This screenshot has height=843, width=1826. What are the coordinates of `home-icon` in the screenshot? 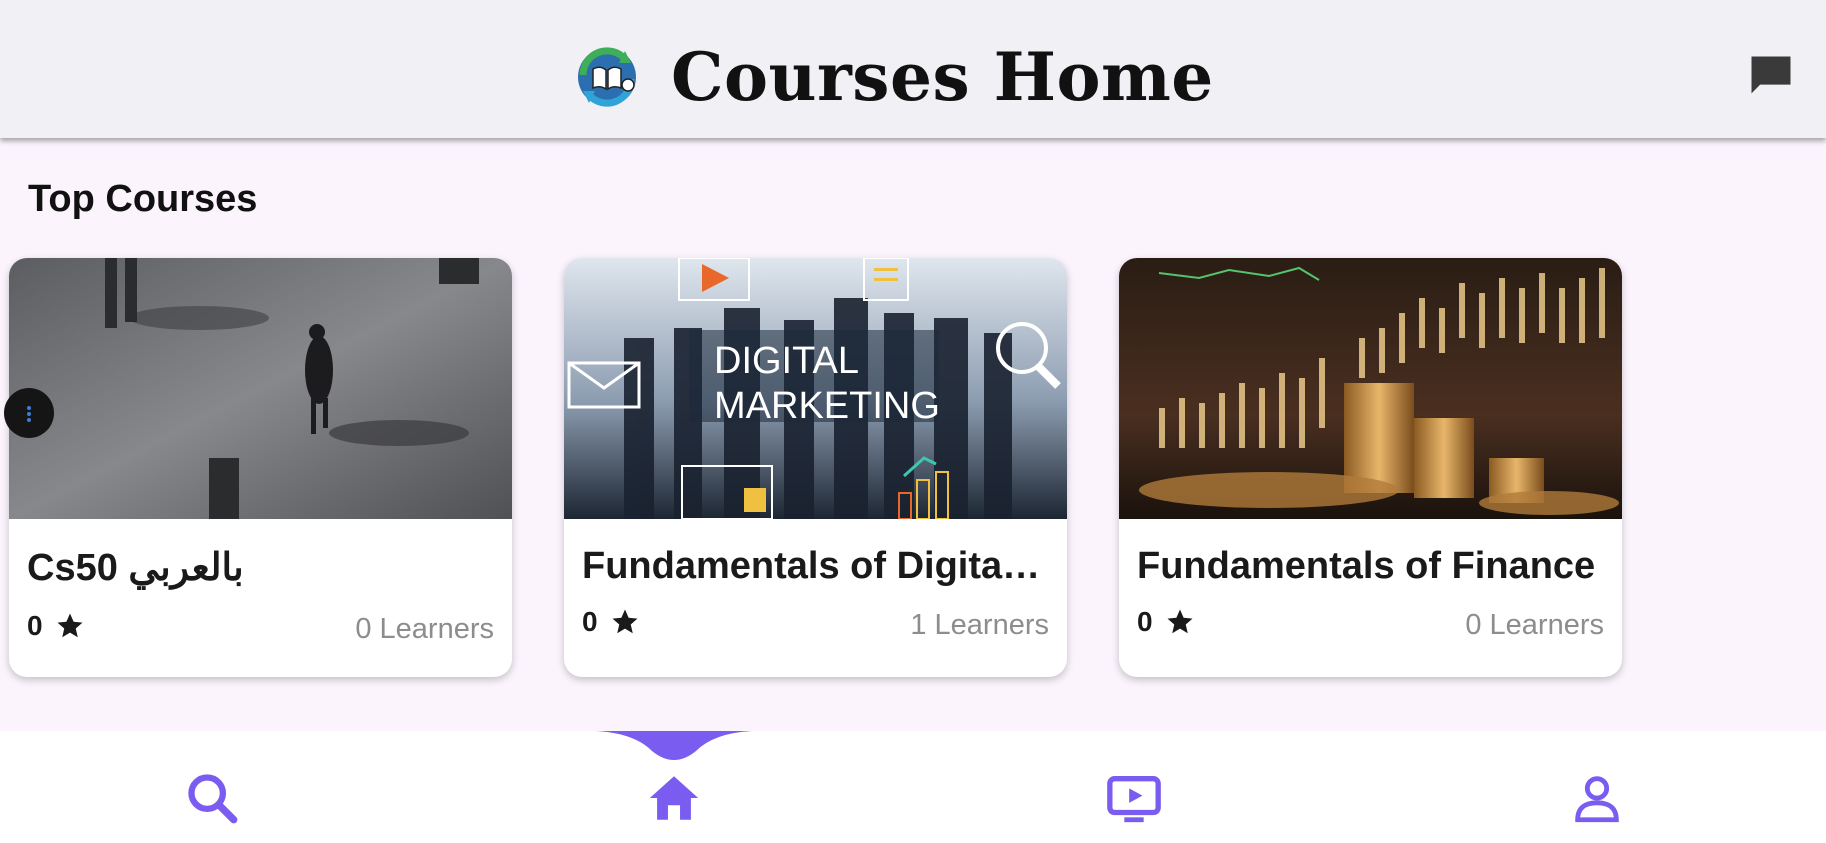 It's located at (674, 798).